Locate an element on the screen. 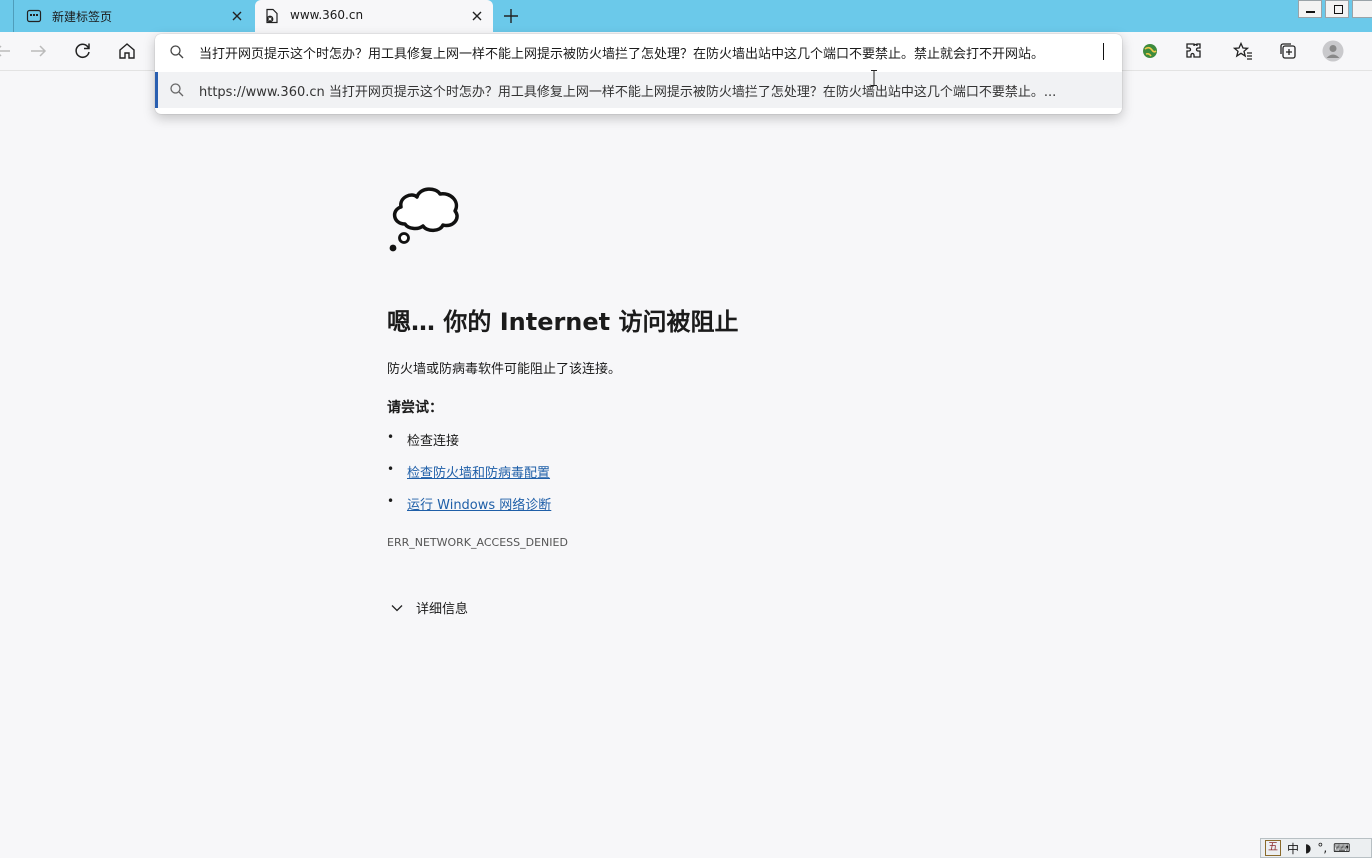  thought-cloud-icon is located at coordinates (424, 219).